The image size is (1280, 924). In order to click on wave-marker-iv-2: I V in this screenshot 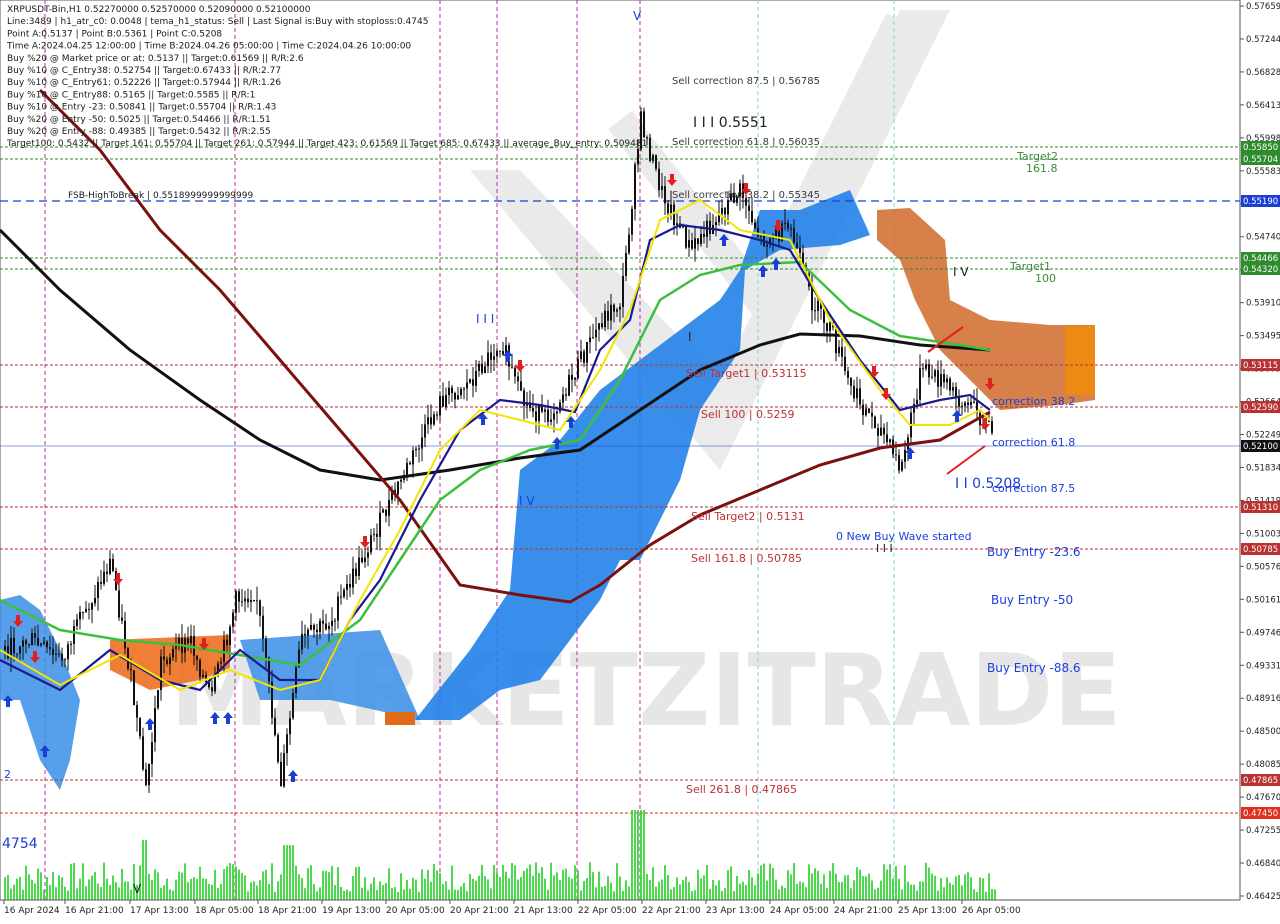, I will do `click(961, 272)`.